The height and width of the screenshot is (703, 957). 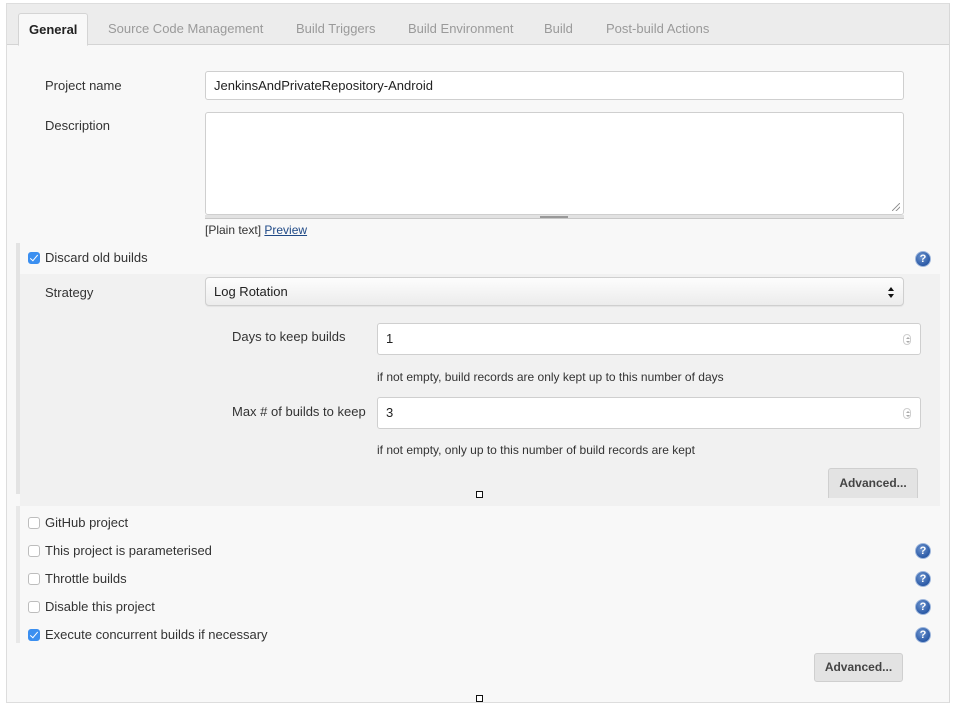 What do you see at coordinates (335, 29) in the screenshot?
I see `tab-build-triggers: Build Triggers` at bounding box center [335, 29].